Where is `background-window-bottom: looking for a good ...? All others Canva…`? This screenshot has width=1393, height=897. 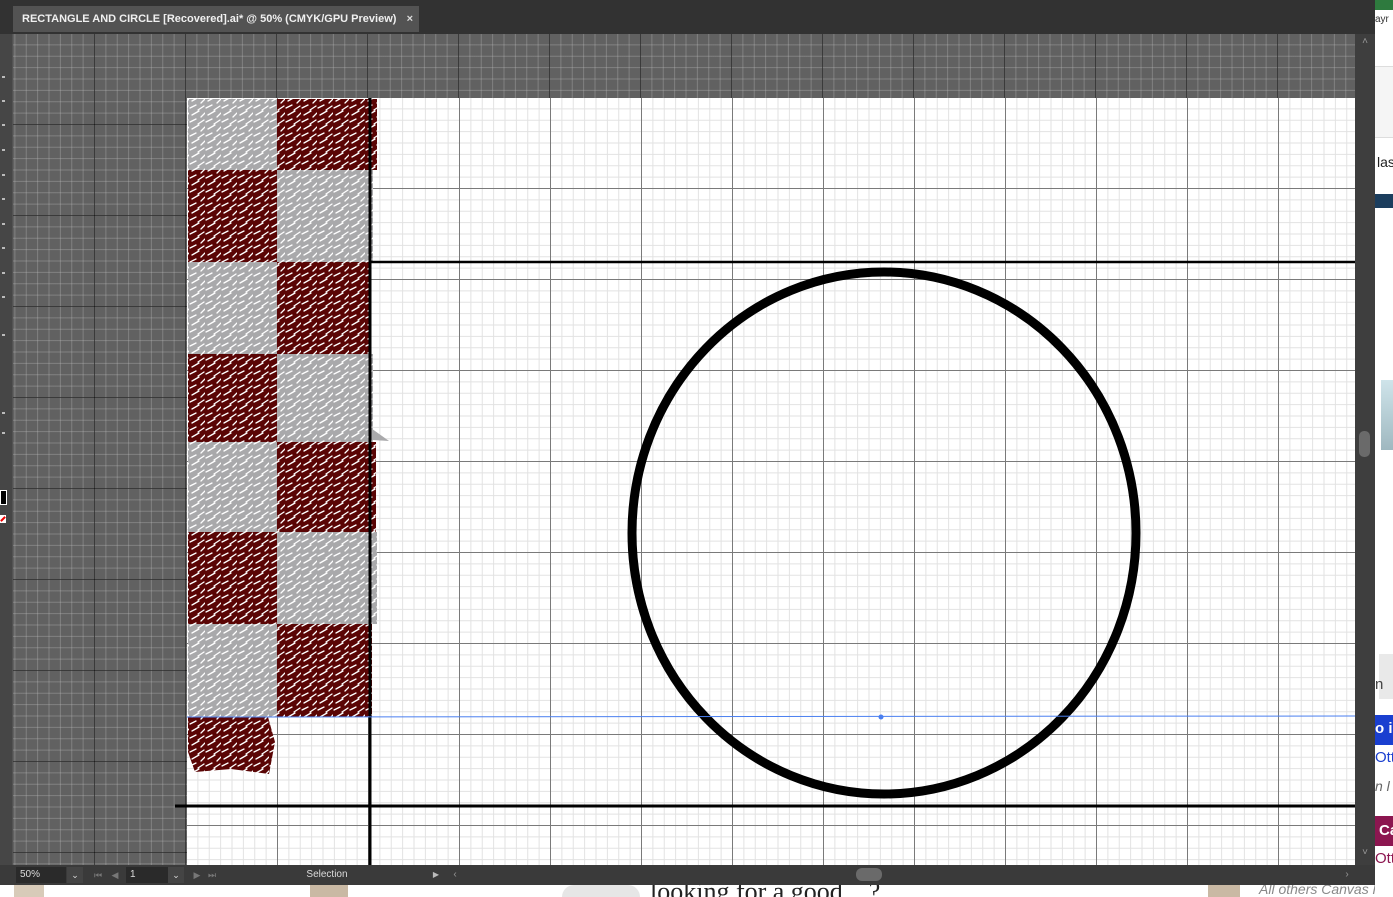 background-window-bottom: looking for a good ...? All others Canva… is located at coordinates (687, 891).